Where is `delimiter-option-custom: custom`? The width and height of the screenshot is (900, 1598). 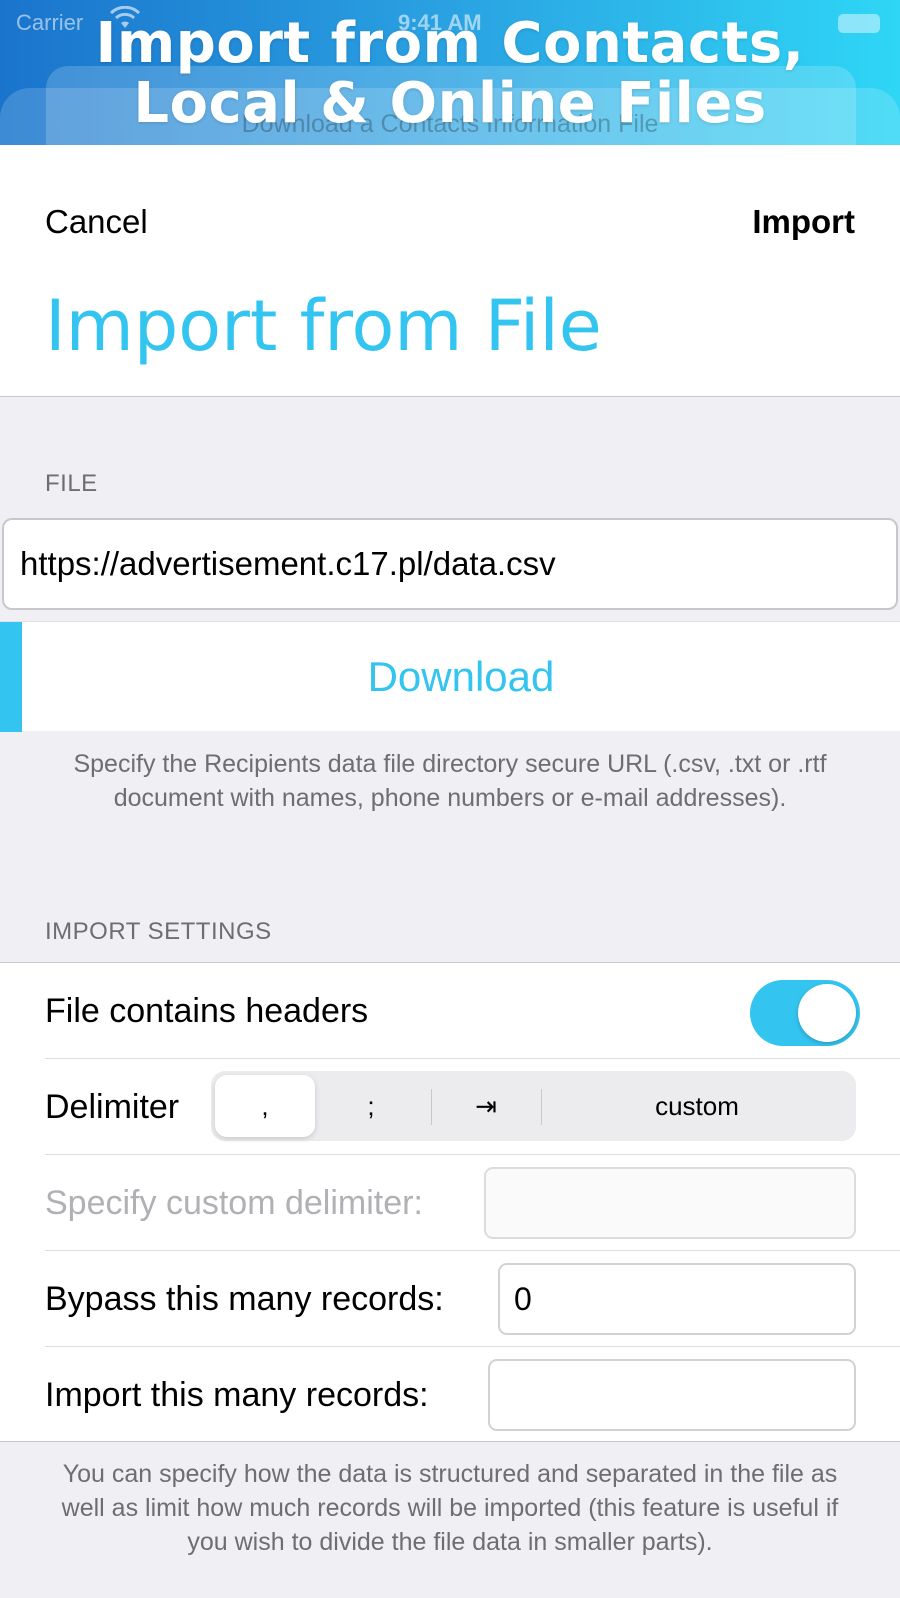
delimiter-option-custom: custom is located at coordinates (697, 1106).